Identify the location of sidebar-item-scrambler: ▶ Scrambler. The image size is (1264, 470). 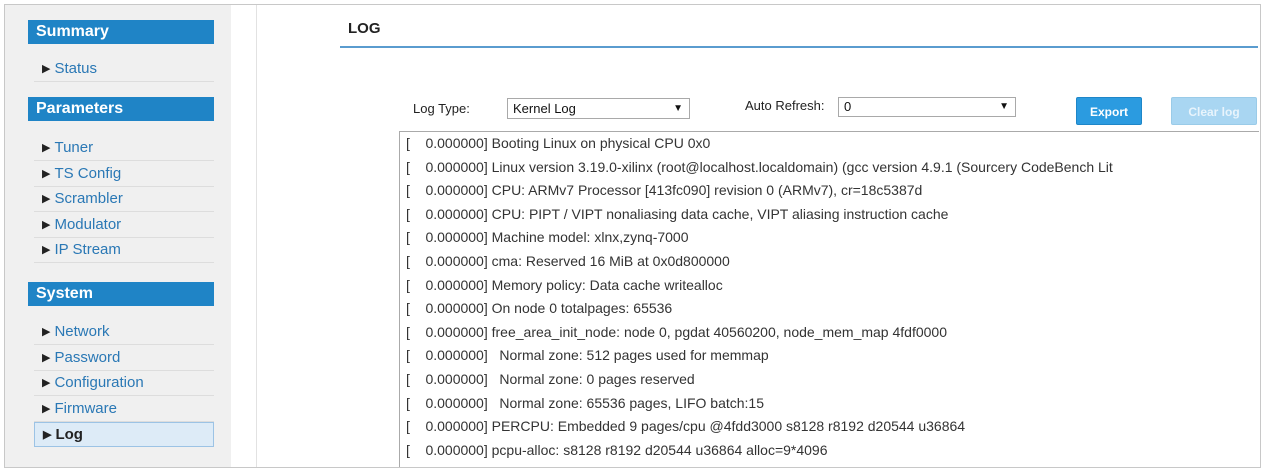
(124, 199).